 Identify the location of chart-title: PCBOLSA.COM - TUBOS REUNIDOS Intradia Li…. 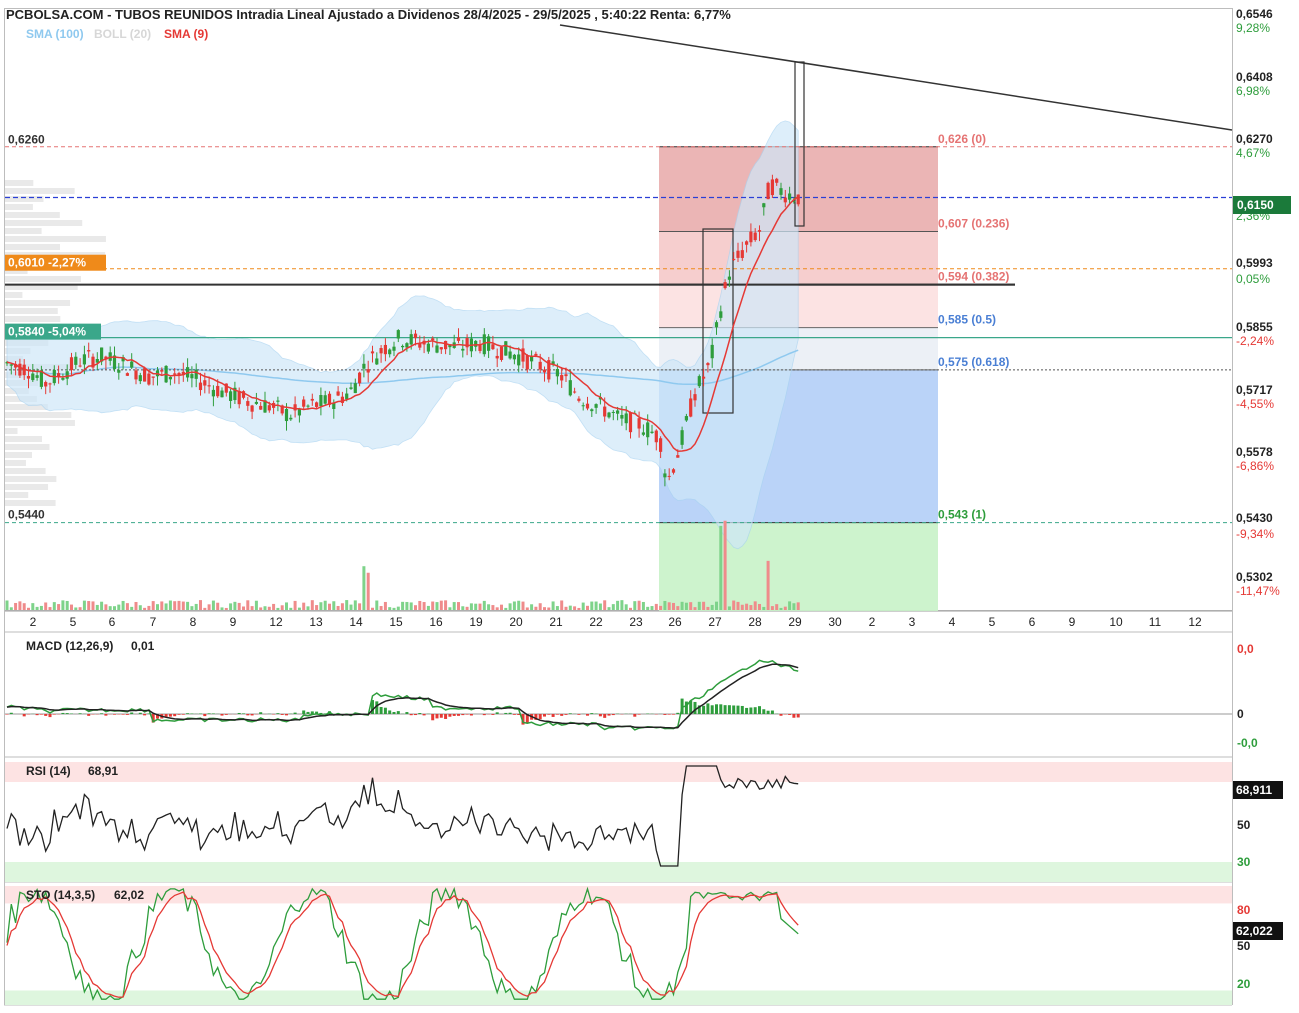
(368, 14).